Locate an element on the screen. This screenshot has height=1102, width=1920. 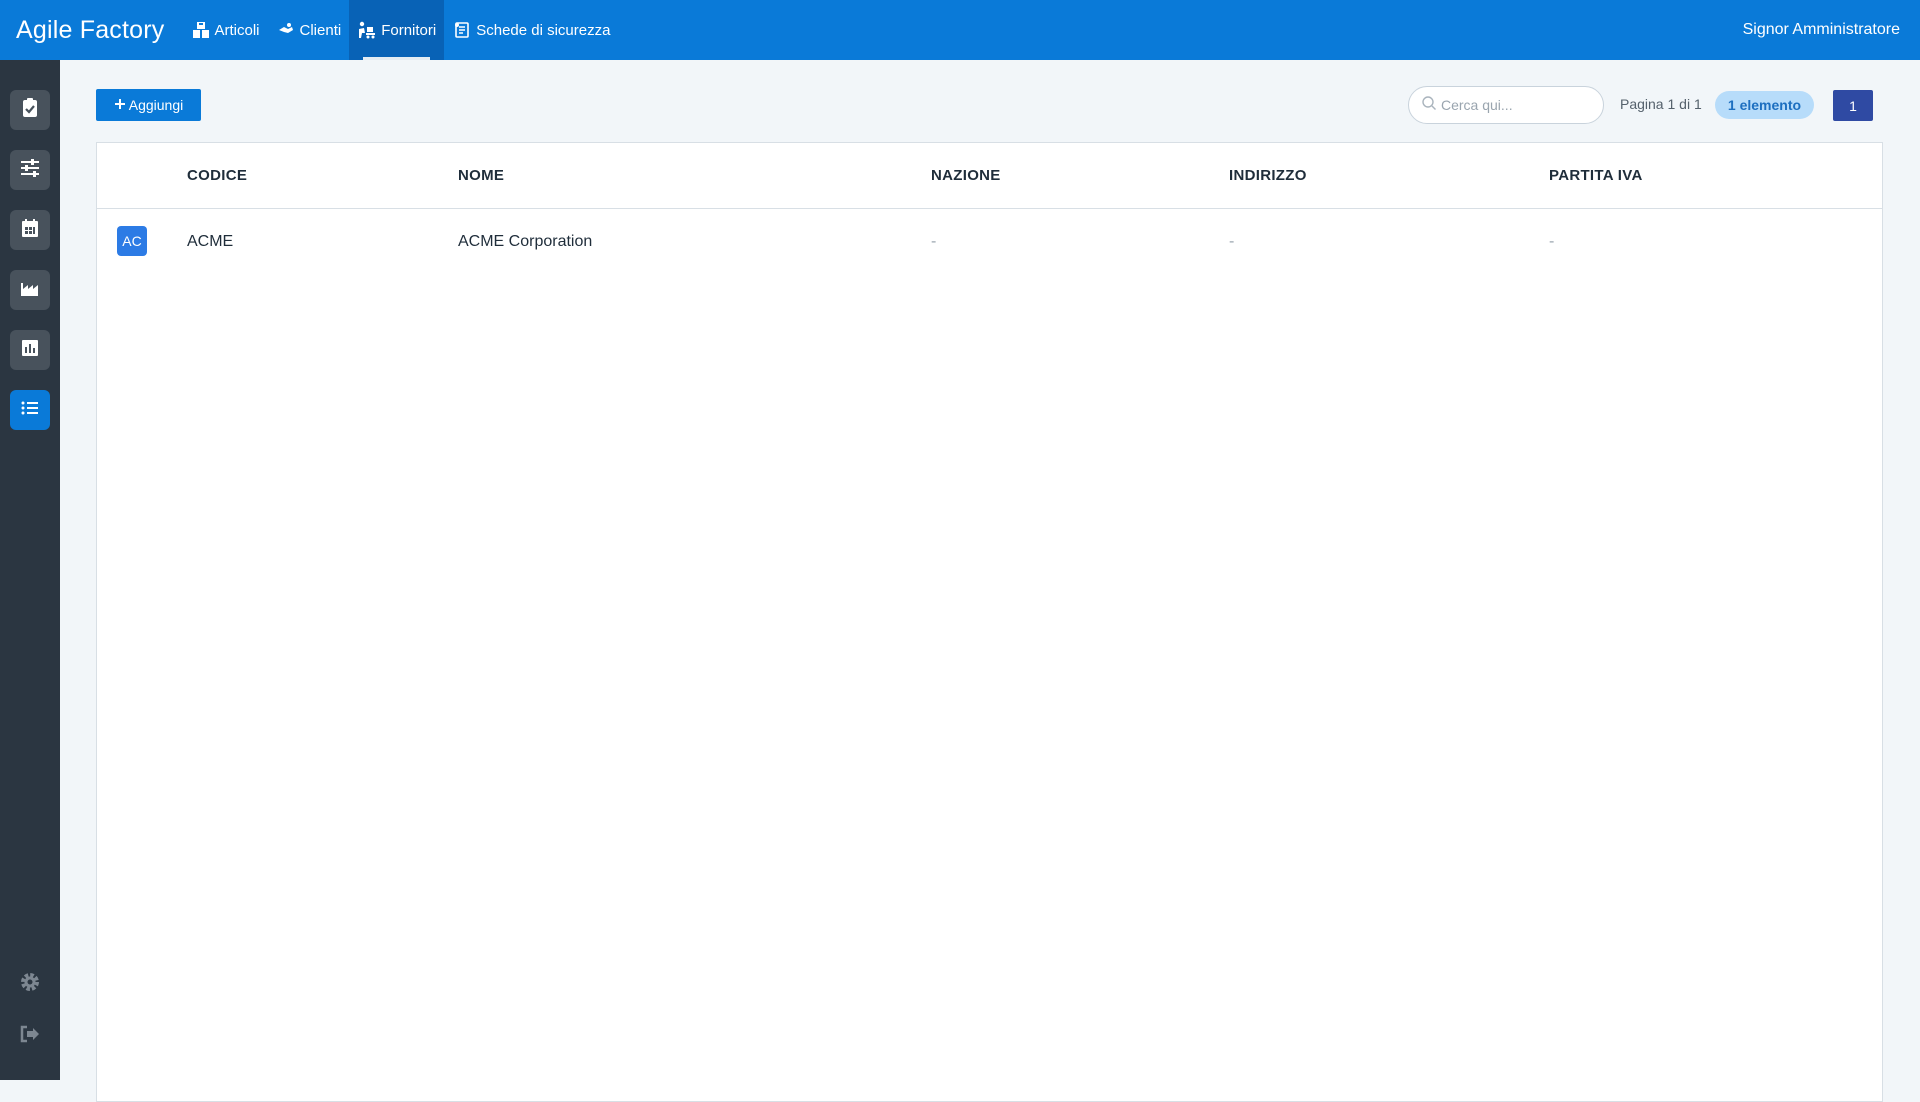
plus-icon is located at coordinates (120, 105).